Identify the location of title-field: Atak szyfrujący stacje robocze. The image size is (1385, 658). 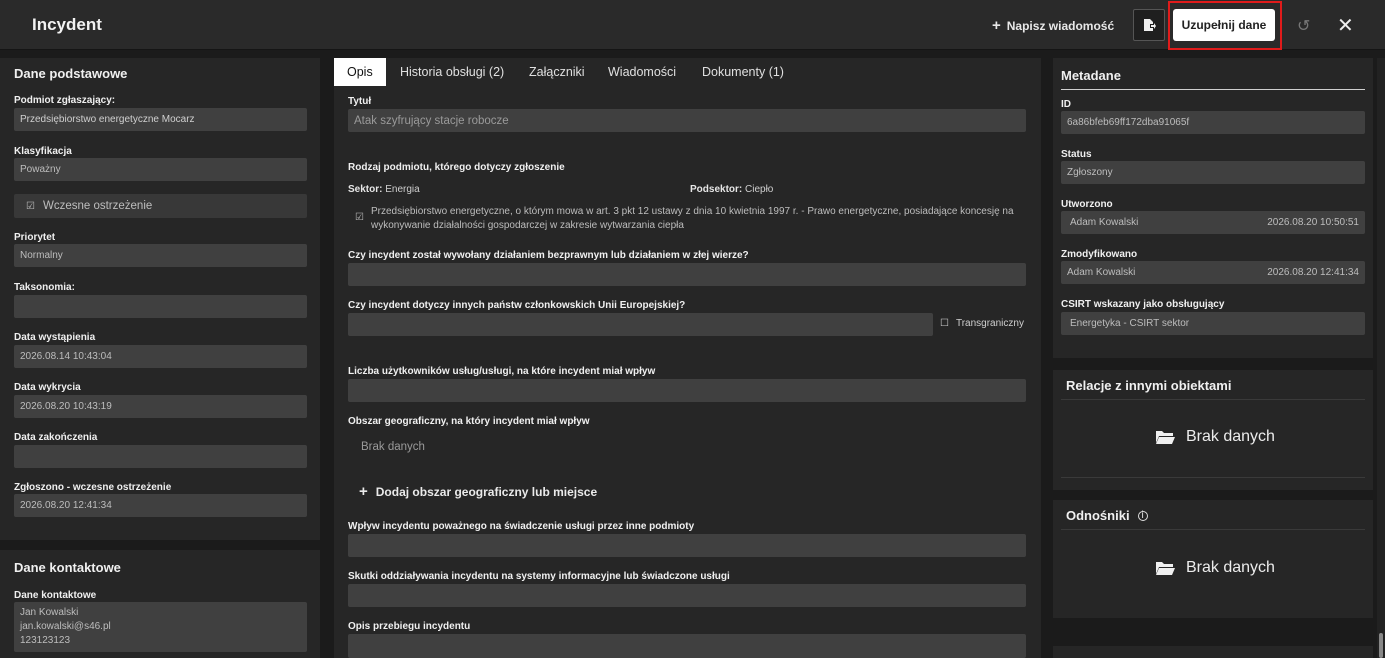
(687, 120).